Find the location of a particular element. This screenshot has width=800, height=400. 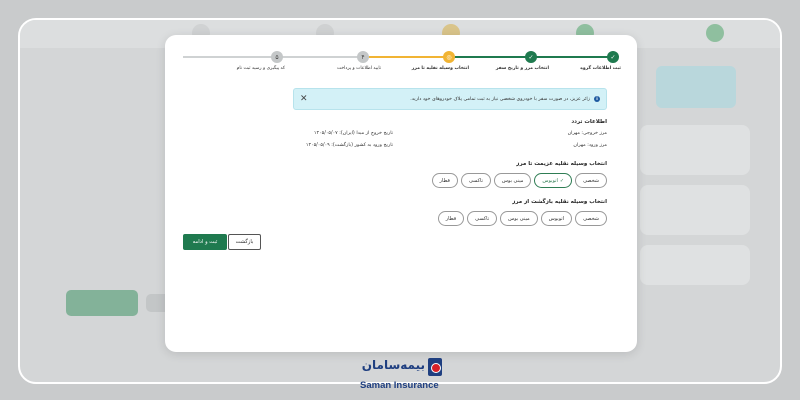

return-vehicle-options: شخصی اتوبوس مینی بوس تاکسی قطار is located at coordinates (522, 218).